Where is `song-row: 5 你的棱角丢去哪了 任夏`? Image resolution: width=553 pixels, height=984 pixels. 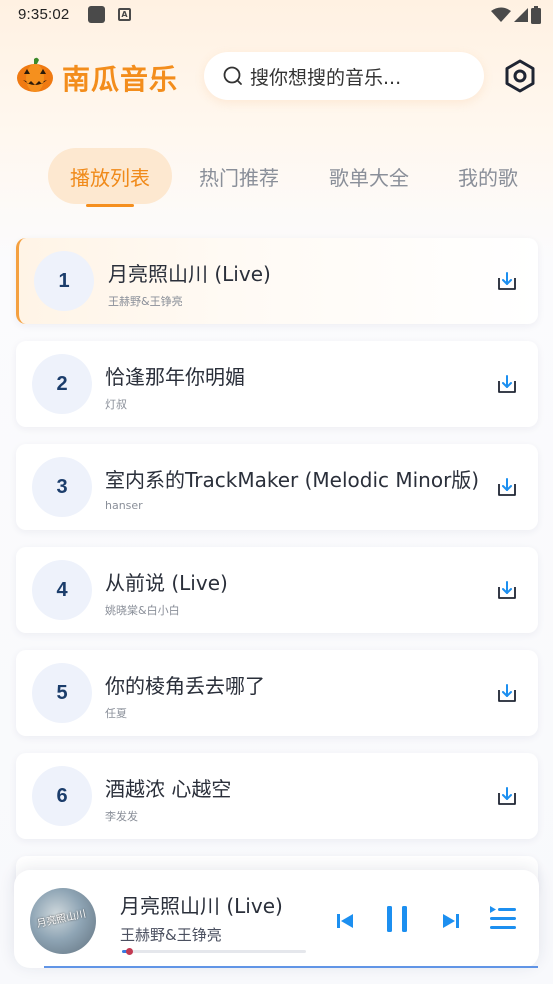 song-row: 5 你的棱角丢去哪了 任夏 is located at coordinates (277, 693).